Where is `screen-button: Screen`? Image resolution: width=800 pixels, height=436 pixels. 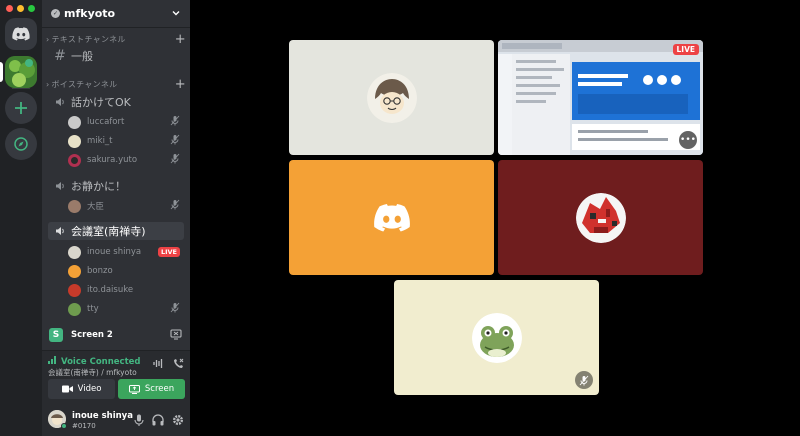 screen-button: Screen is located at coordinates (151, 389).